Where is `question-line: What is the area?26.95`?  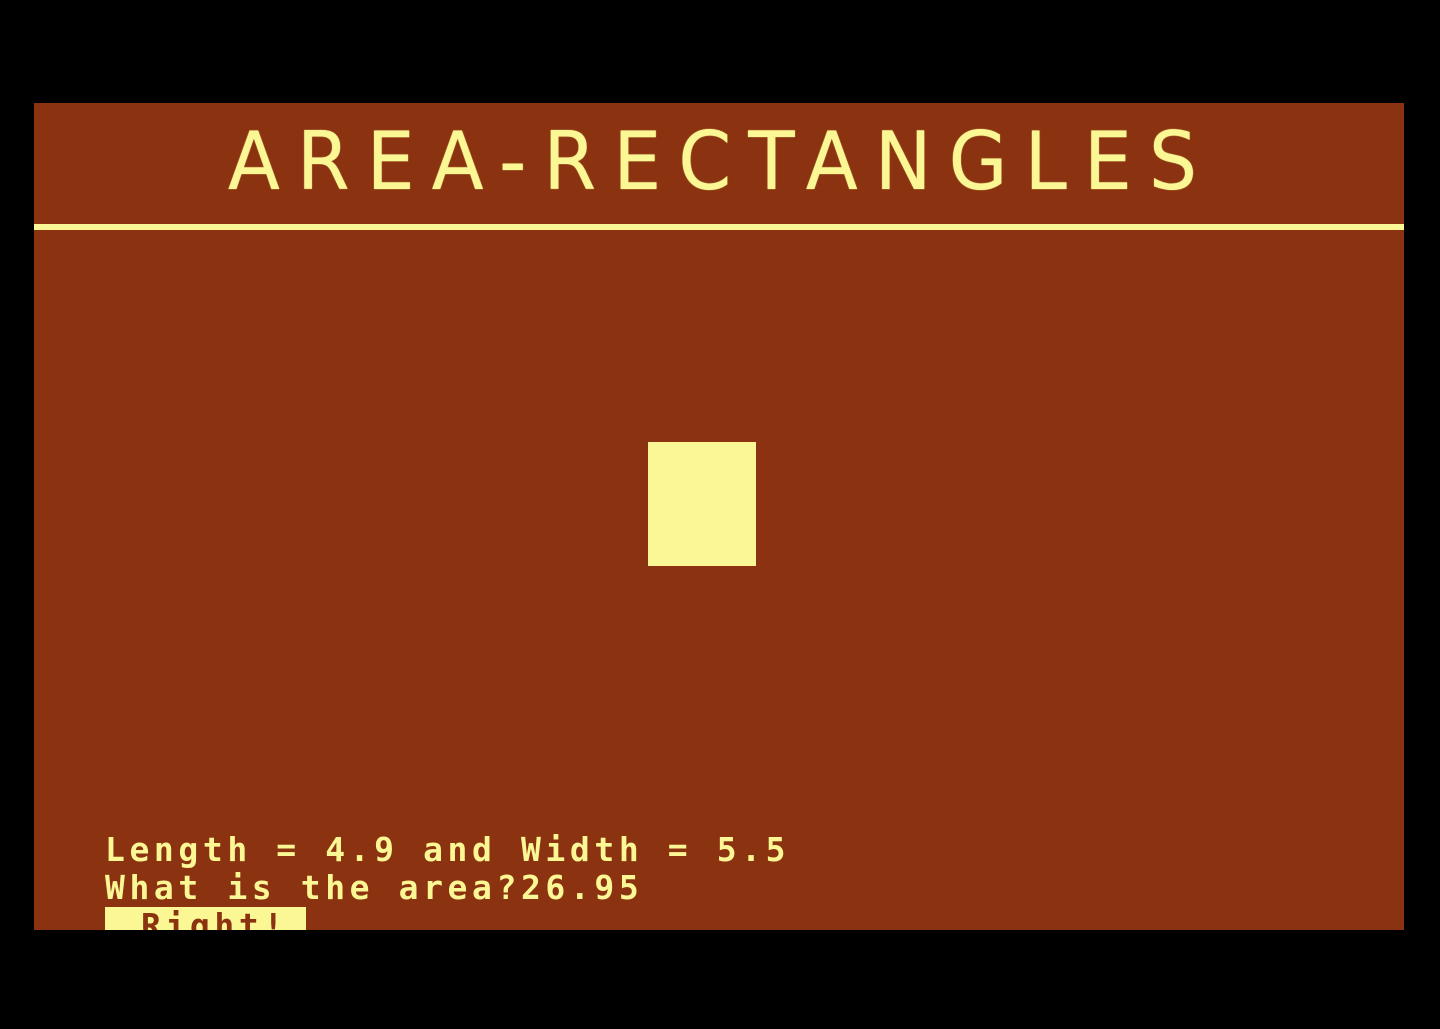 question-line: What is the area?26.95 is located at coordinates (374, 888).